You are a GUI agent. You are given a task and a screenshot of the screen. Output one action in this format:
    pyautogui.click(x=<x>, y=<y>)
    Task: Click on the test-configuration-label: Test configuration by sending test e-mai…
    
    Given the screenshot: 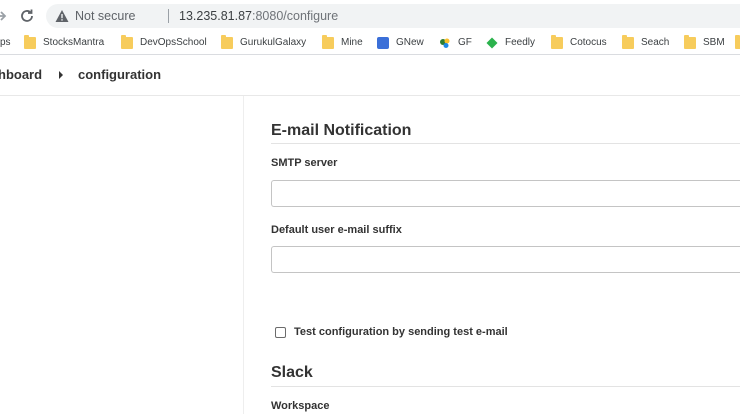 What is the action you would take?
    pyautogui.click(x=401, y=332)
    